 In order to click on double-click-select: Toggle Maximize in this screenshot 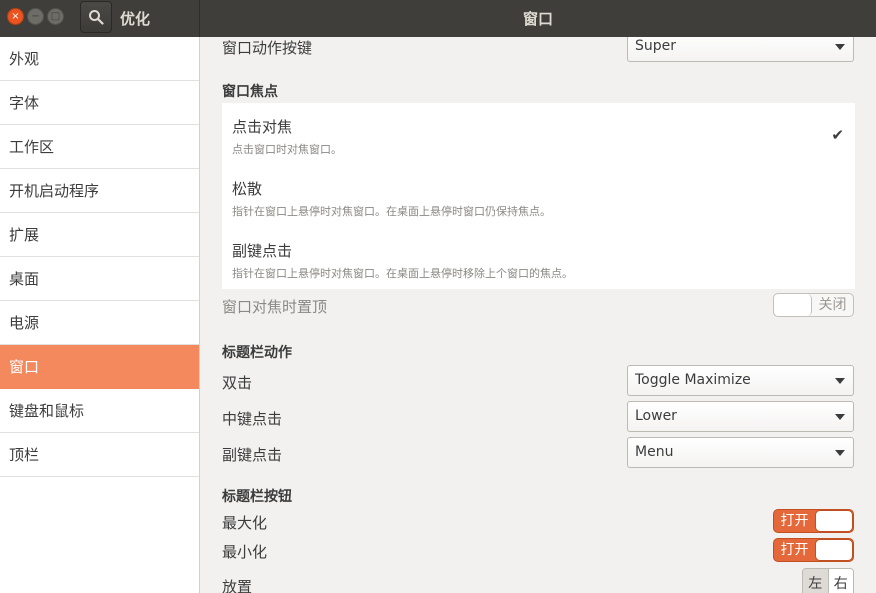, I will do `click(740, 380)`.